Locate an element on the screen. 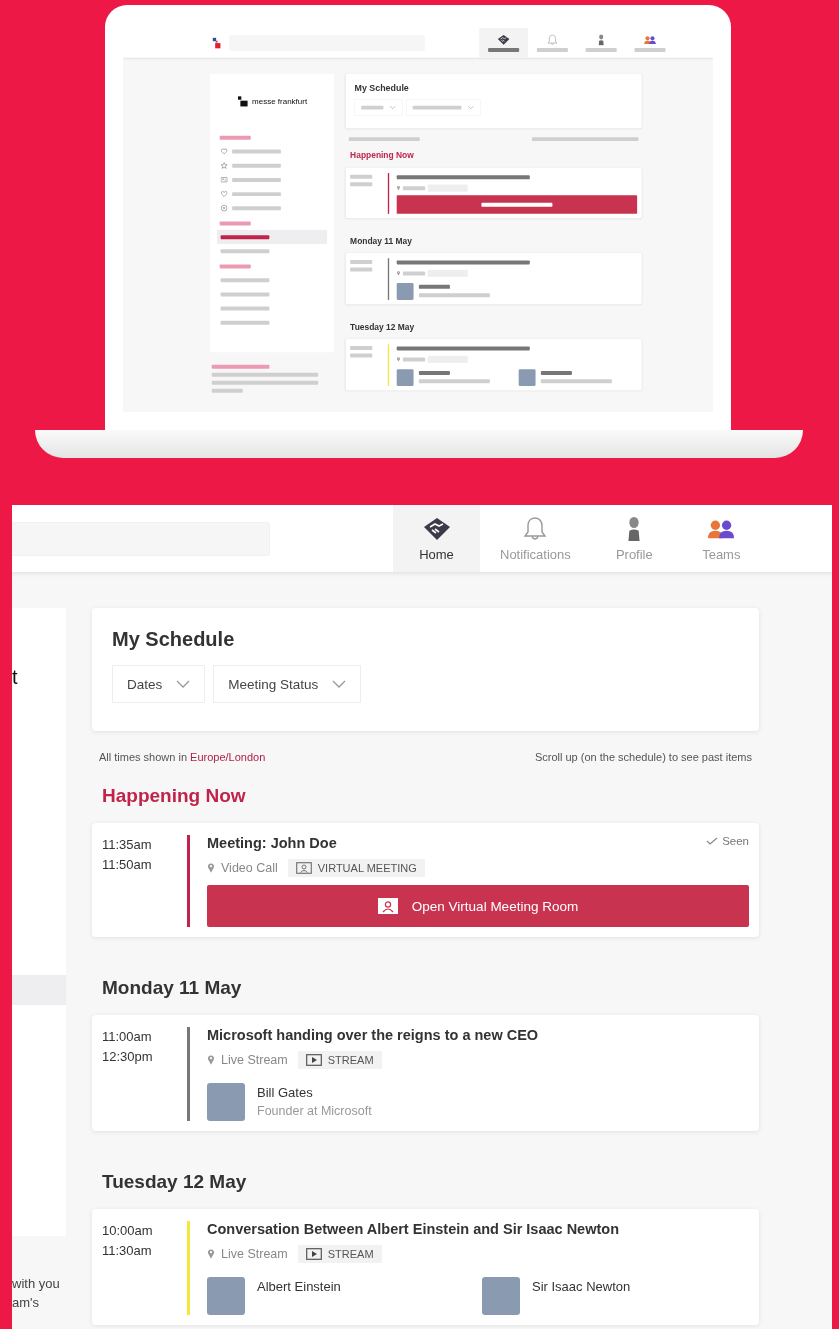 Image resolution: width=839 pixels, height=1329 pixels. share-text: with you is located at coordinates (36, 1284).